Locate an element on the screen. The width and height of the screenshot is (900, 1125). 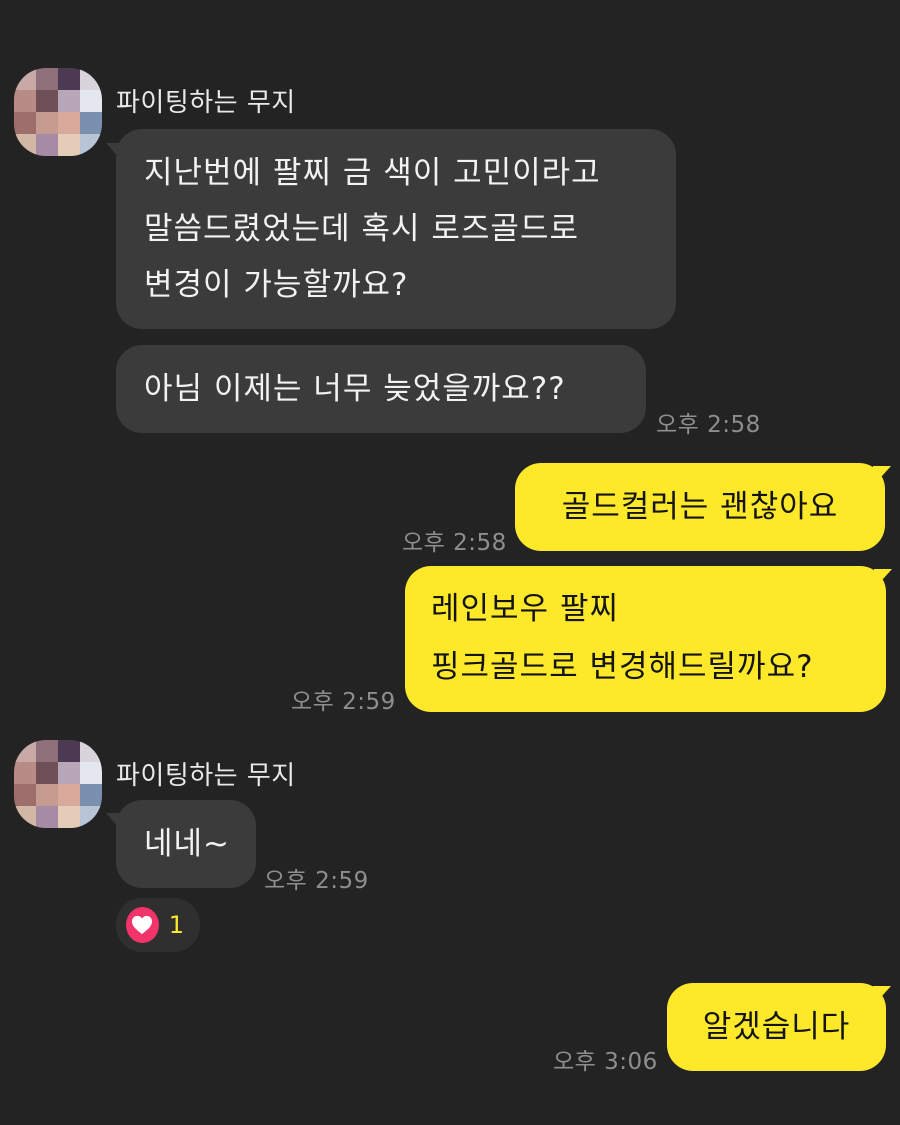
outgoing-message-bubble: 알겠습니다 is located at coordinates (776, 1027).